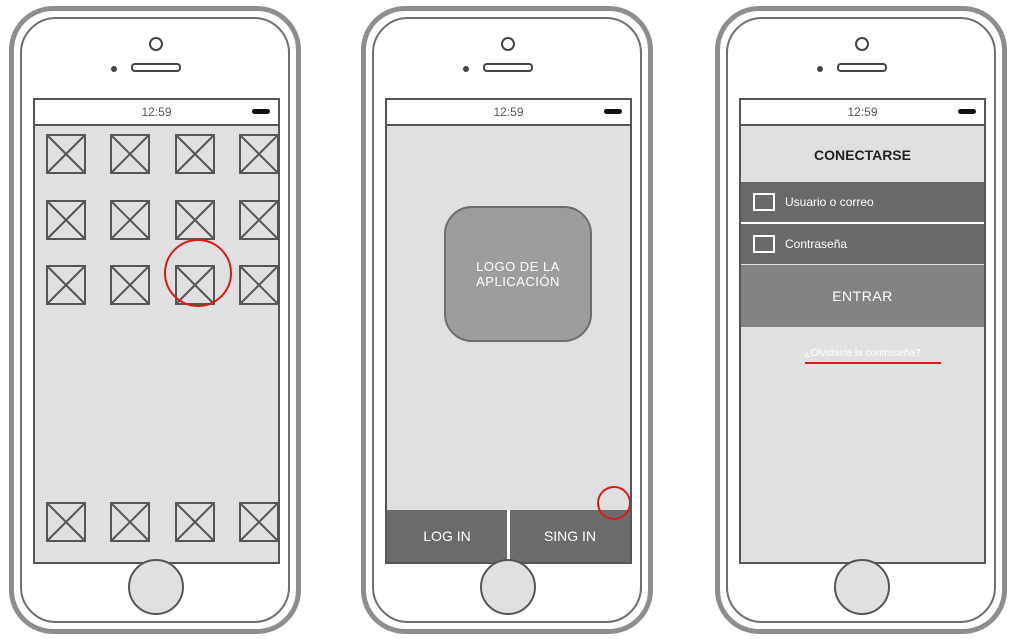 The width and height of the screenshot is (1011, 639). Describe the element at coordinates (508, 536) in the screenshot. I see `auth-button-bar: LOG IN SING IN` at that location.